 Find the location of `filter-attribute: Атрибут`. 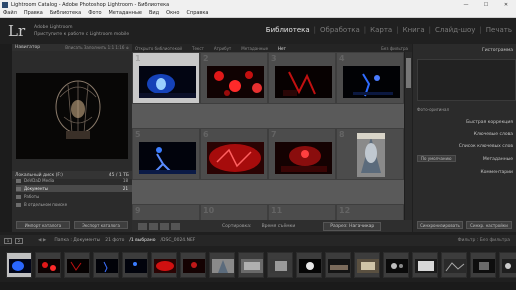

filter-attribute: Атрибут is located at coordinates (222, 48).